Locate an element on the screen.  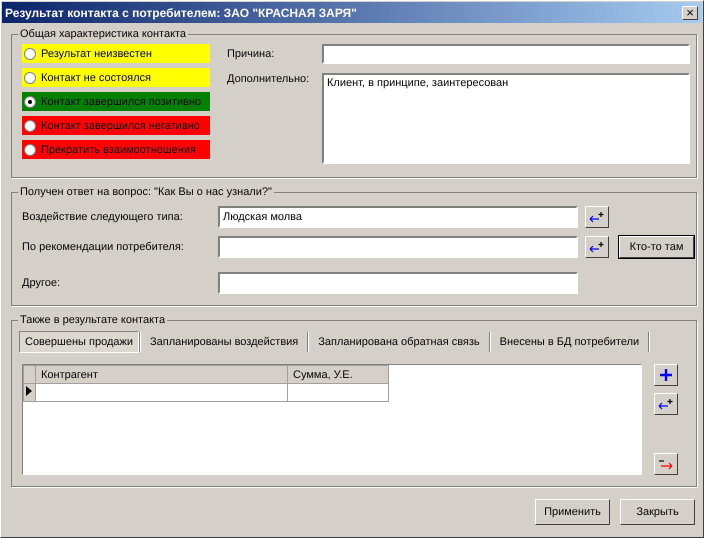
column-header: Контрагент is located at coordinates (162, 375).